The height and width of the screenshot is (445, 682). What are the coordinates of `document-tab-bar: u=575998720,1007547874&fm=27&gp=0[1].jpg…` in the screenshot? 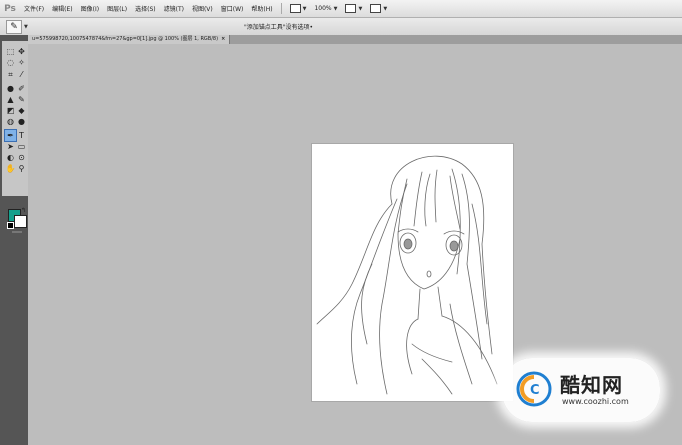 It's located at (355, 39).